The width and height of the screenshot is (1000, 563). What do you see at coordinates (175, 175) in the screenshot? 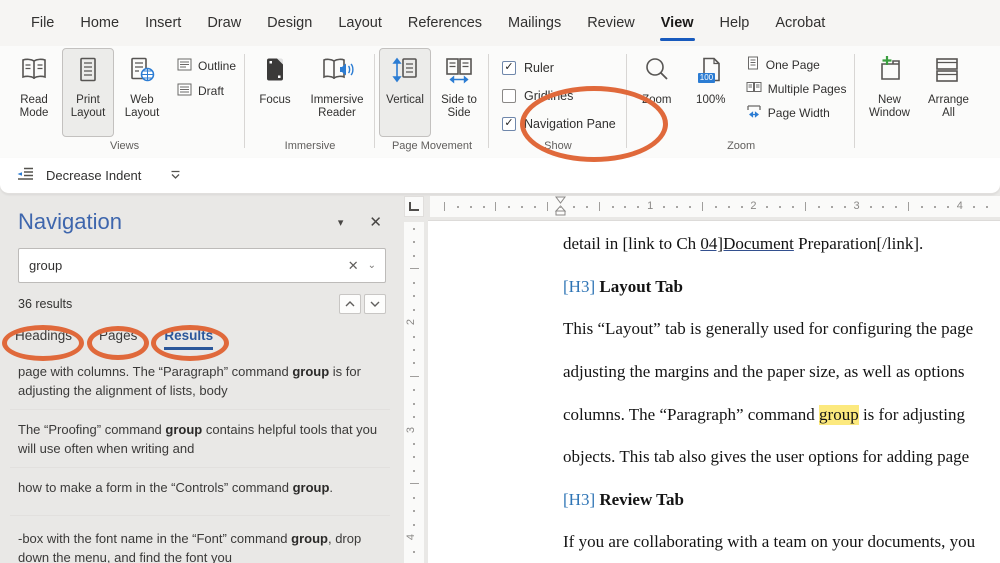
I see `ribbon-options-chevron-icon` at bounding box center [175, 175].